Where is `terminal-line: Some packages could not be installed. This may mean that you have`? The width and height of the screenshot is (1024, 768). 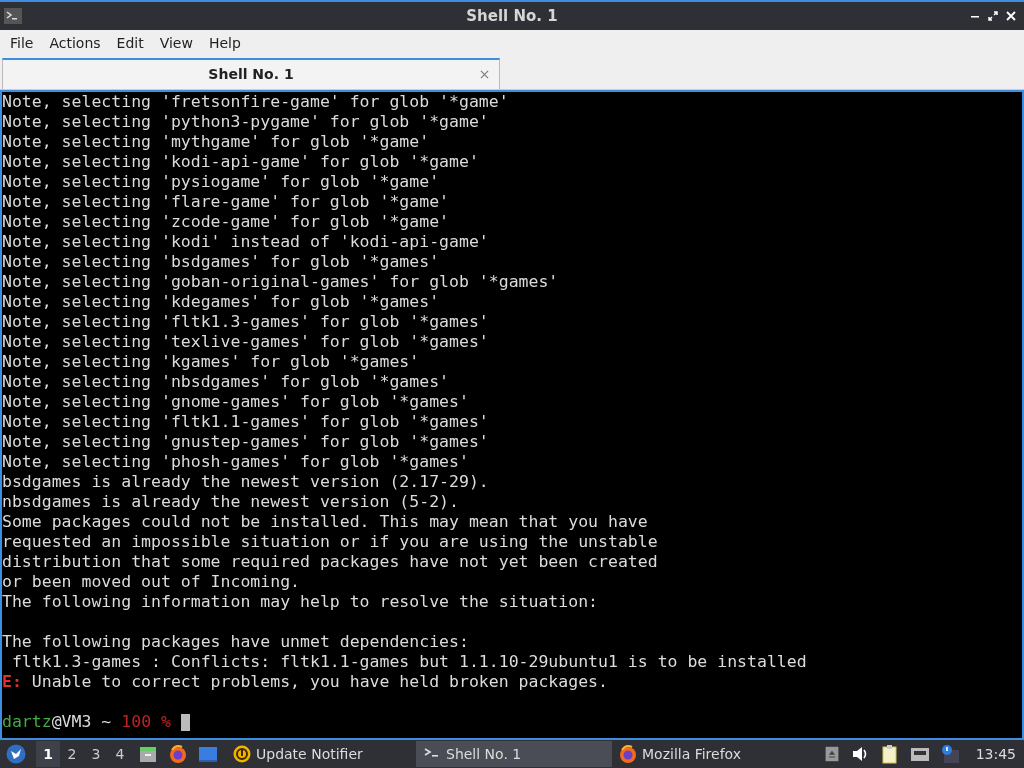
terminal-line: Some packages could not be installed. This may mean that you have is located at coordinates (325, 522).